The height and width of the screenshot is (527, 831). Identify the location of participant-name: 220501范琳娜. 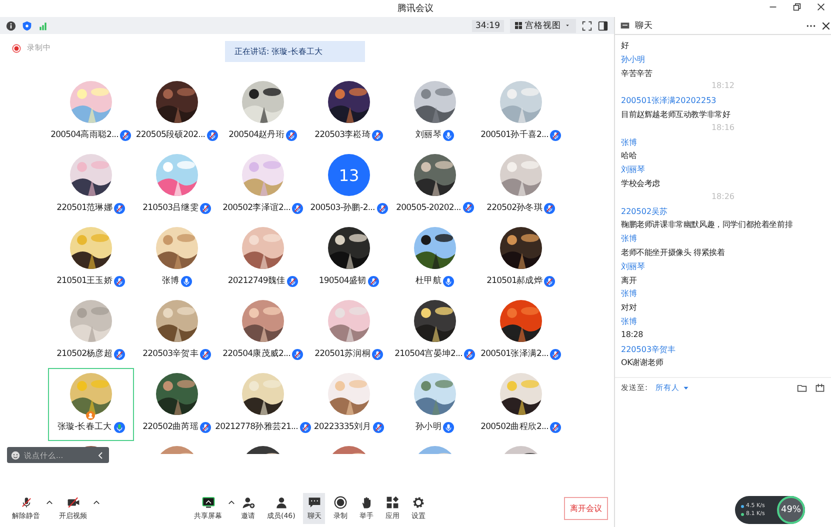
(84, 208).